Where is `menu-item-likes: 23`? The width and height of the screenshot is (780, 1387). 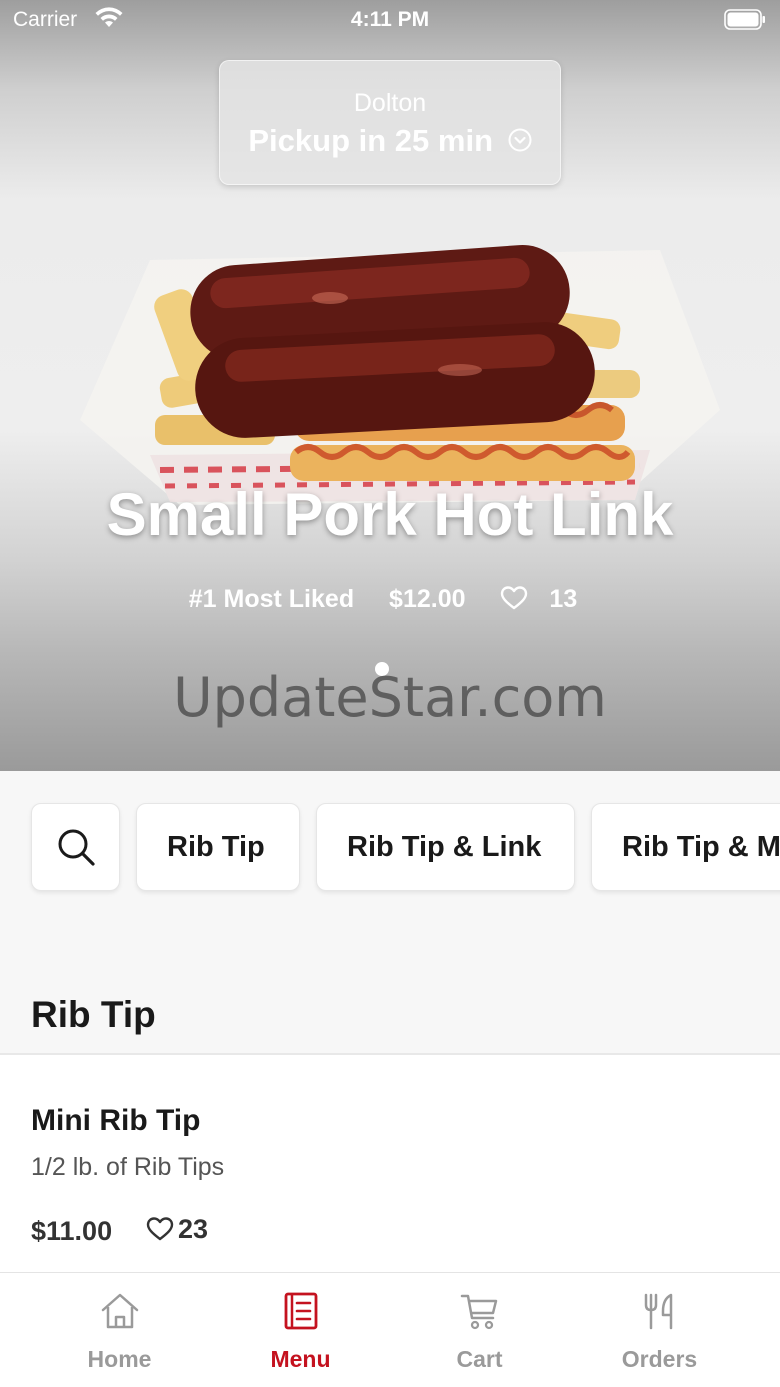
menu-item-likes: 23 is located at coordinates (177, 1229).